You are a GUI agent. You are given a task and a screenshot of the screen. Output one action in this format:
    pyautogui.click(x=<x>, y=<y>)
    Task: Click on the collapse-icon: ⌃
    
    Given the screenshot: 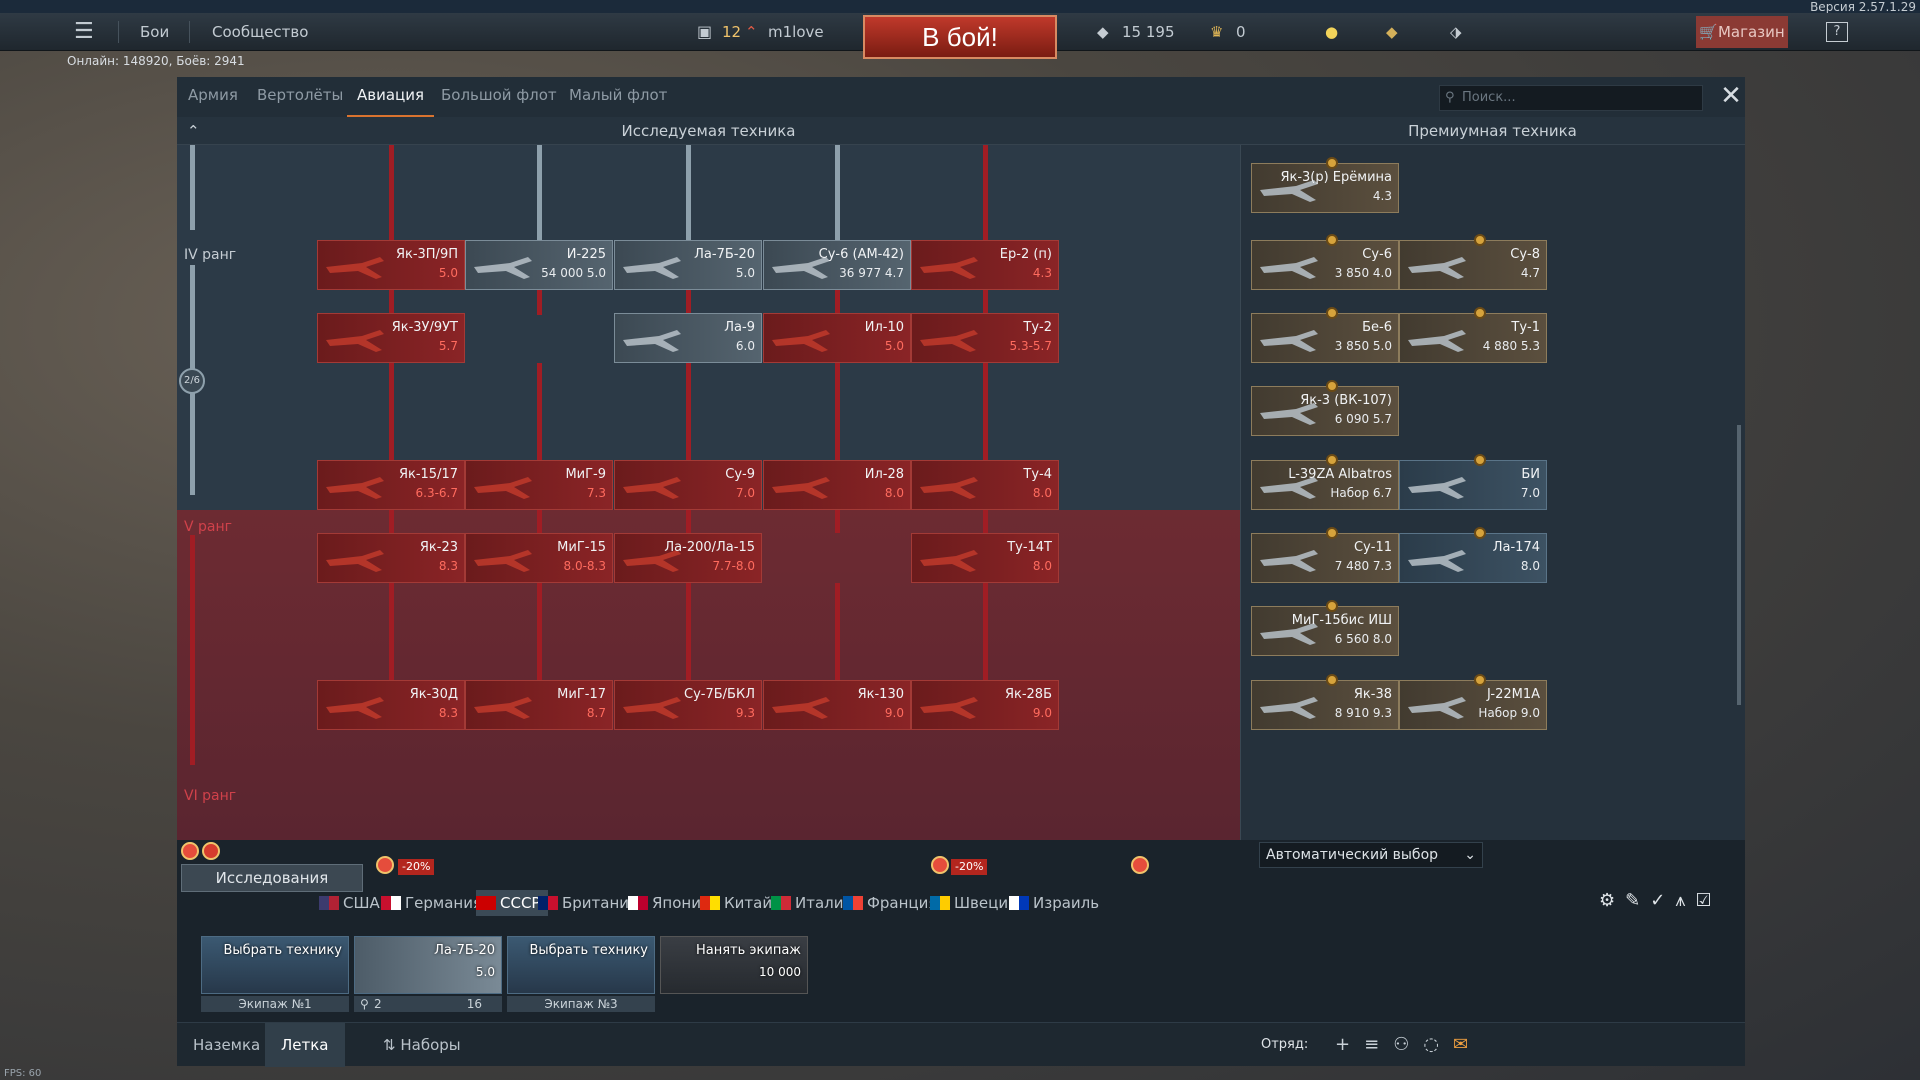 What is the action you would take?
    pyautogui.click(x=193, y=131)
    